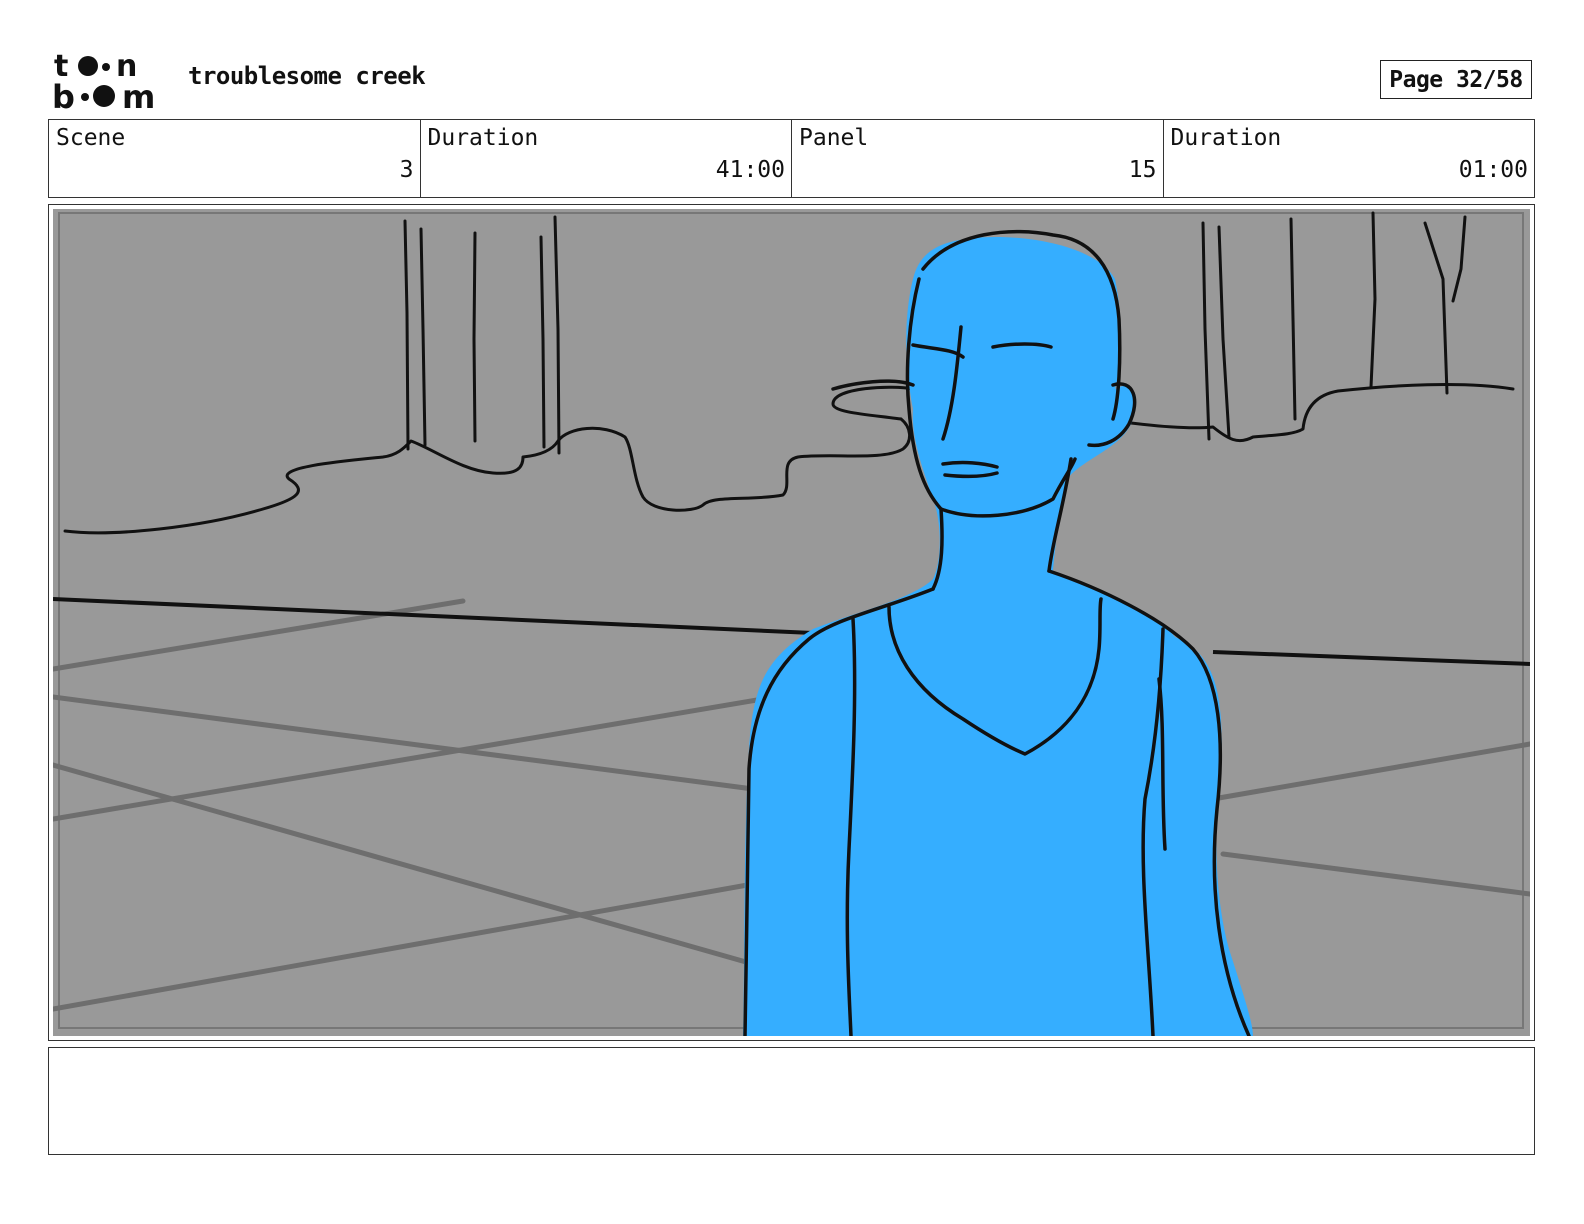  Describe the element at coordinates (103, 81) in the screenshot. I see `toon-boom-logo: t n b m` at that location.